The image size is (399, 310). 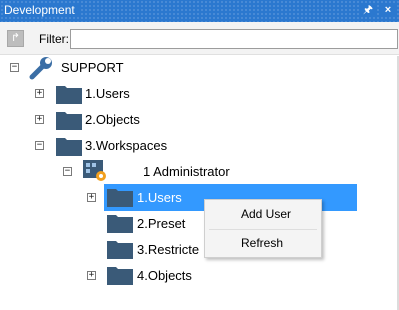 I want to click on tree-item-ws-objects: 4.Objects, so click(x=164, y=275).